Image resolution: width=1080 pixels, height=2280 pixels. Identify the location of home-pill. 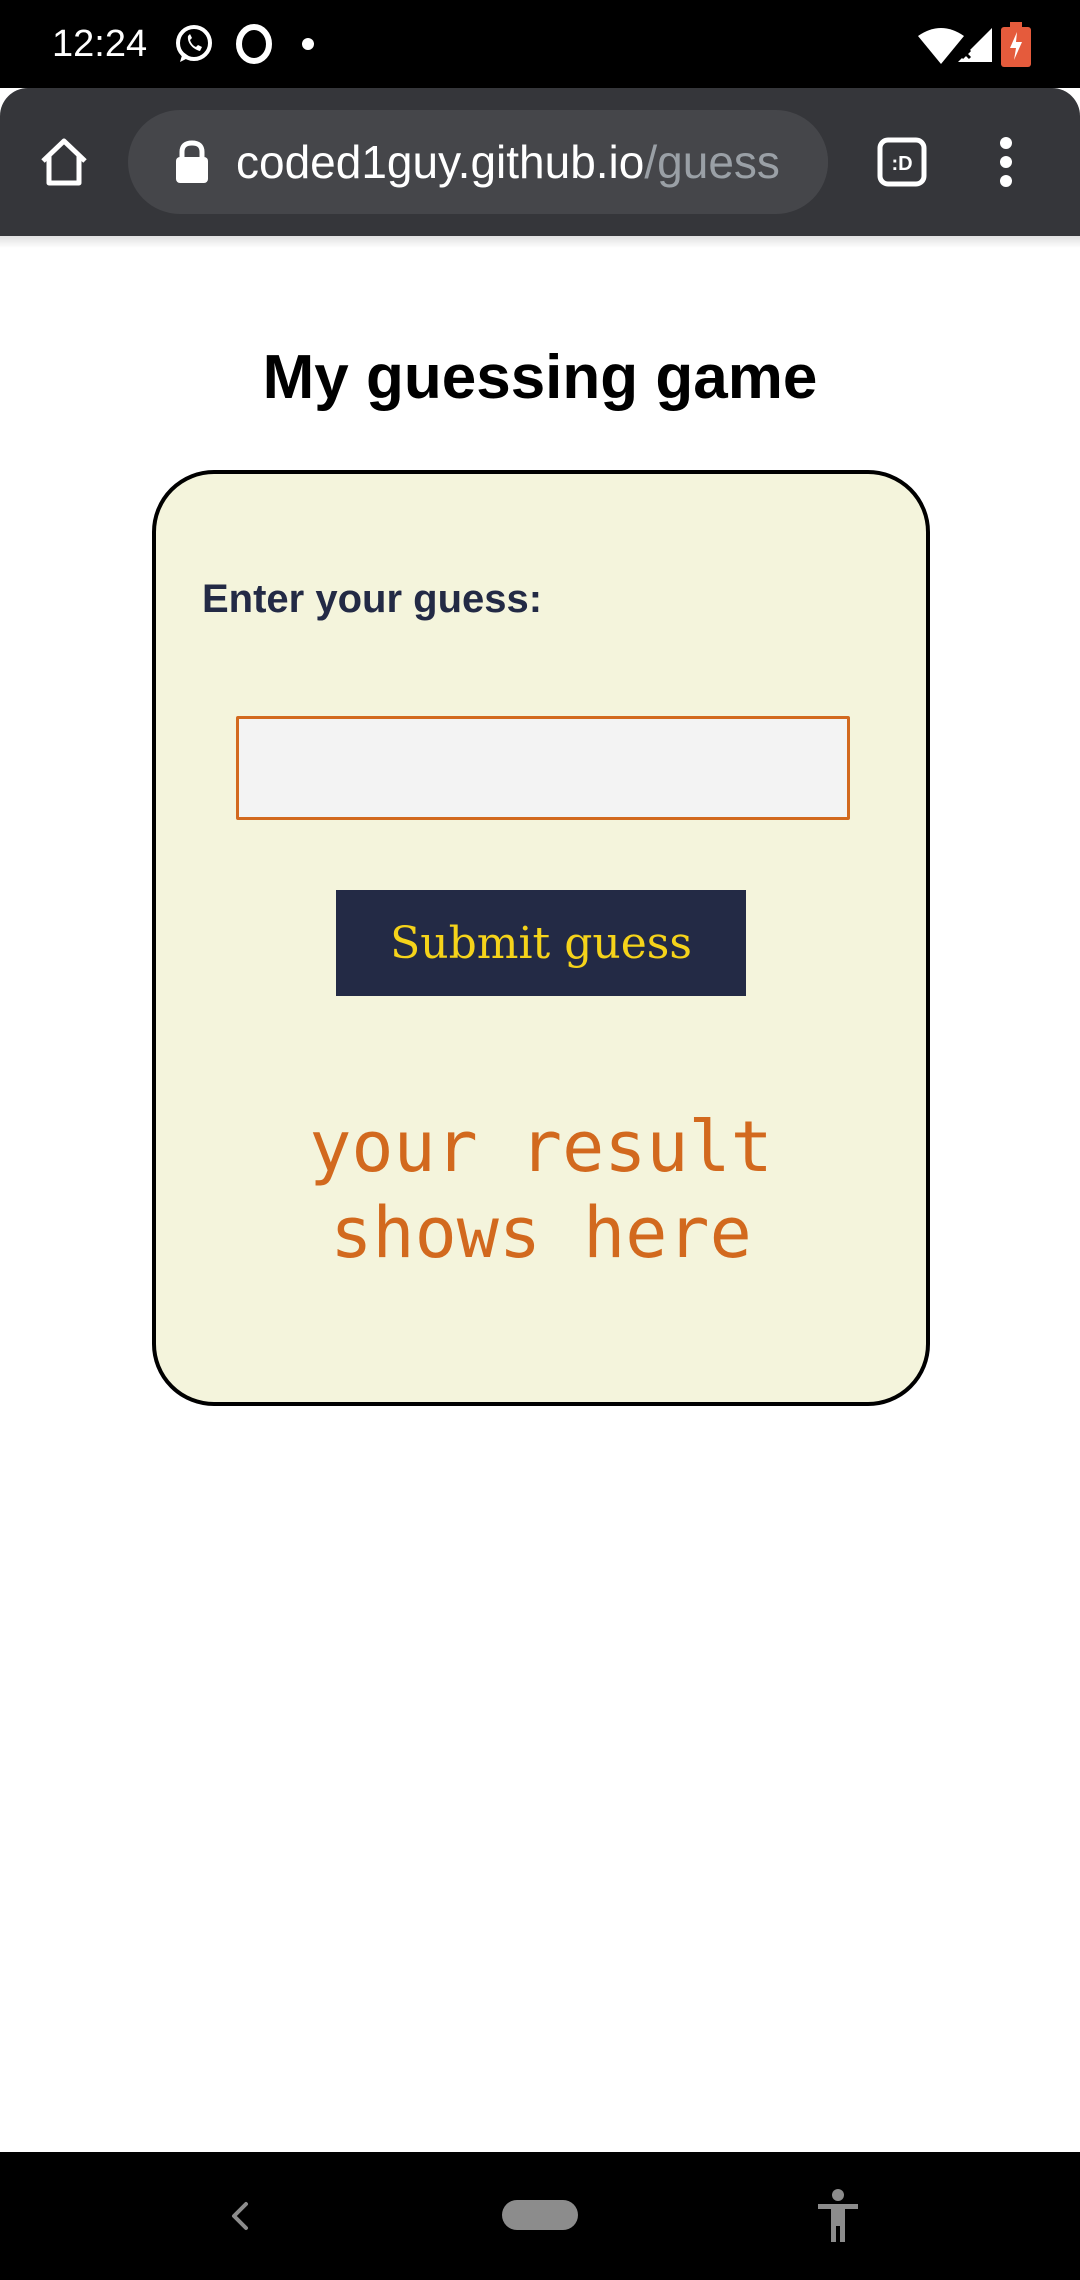
(540, 2215).